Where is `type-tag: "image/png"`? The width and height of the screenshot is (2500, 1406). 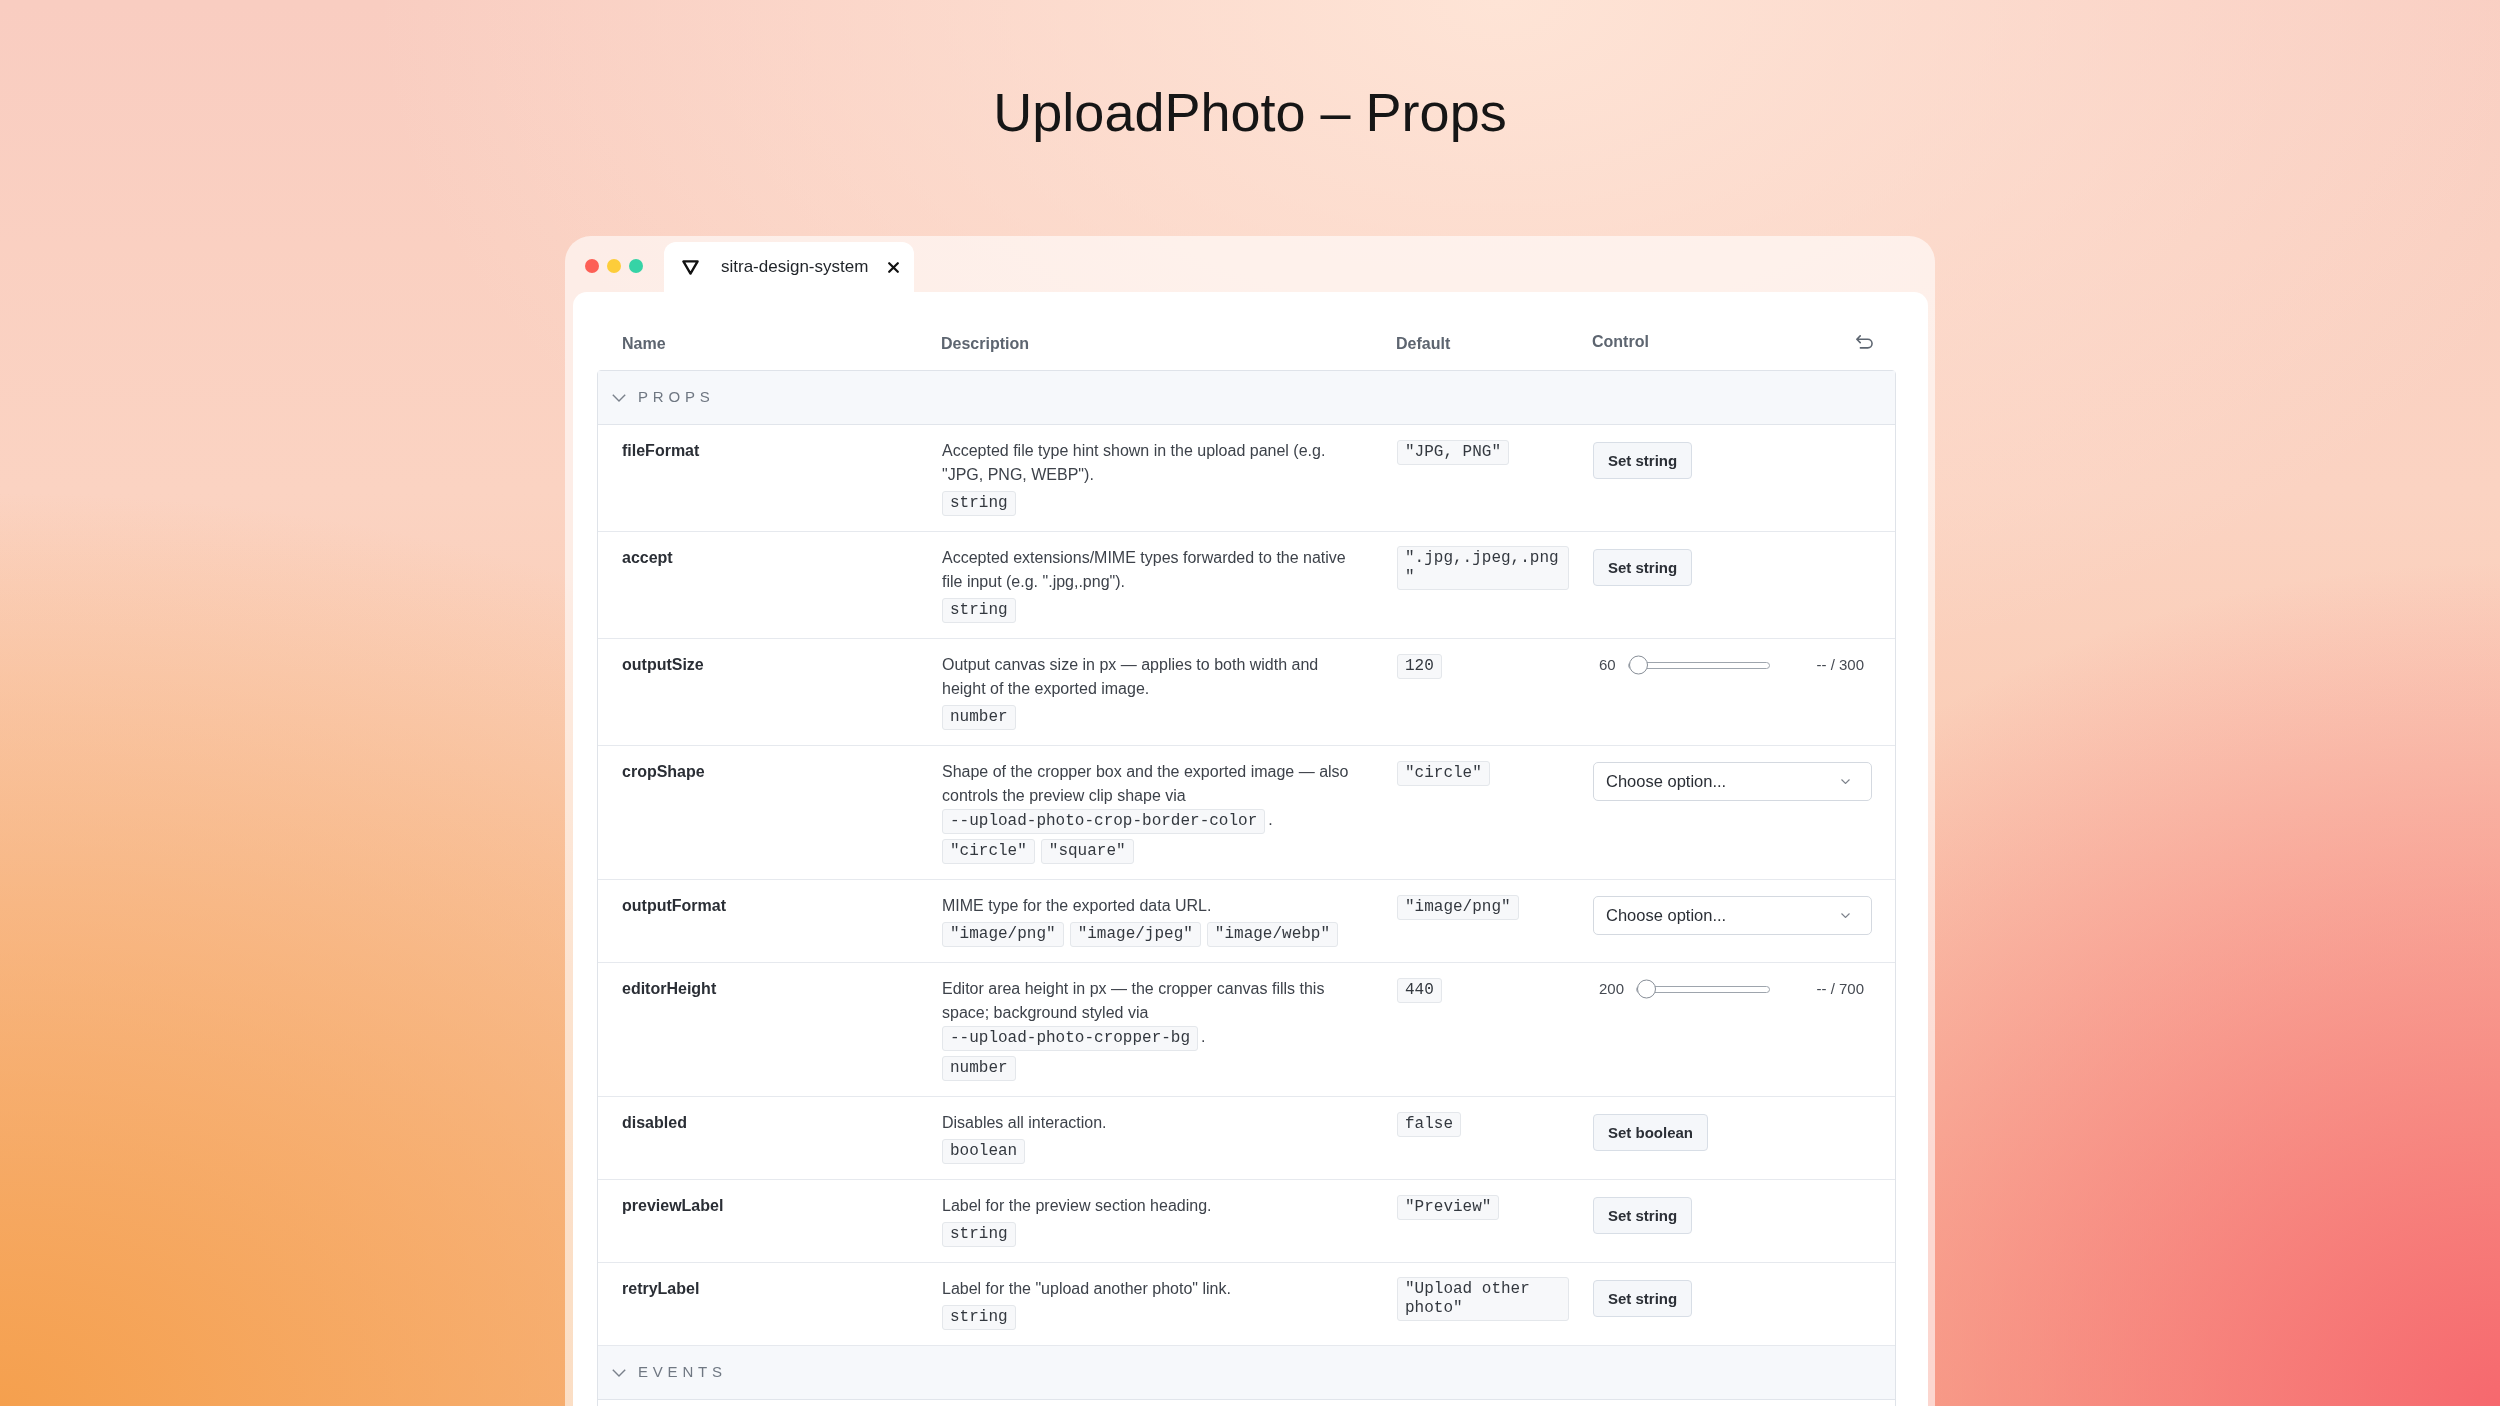
type-tag: "image/png" is located at coordinates (1003, 934).